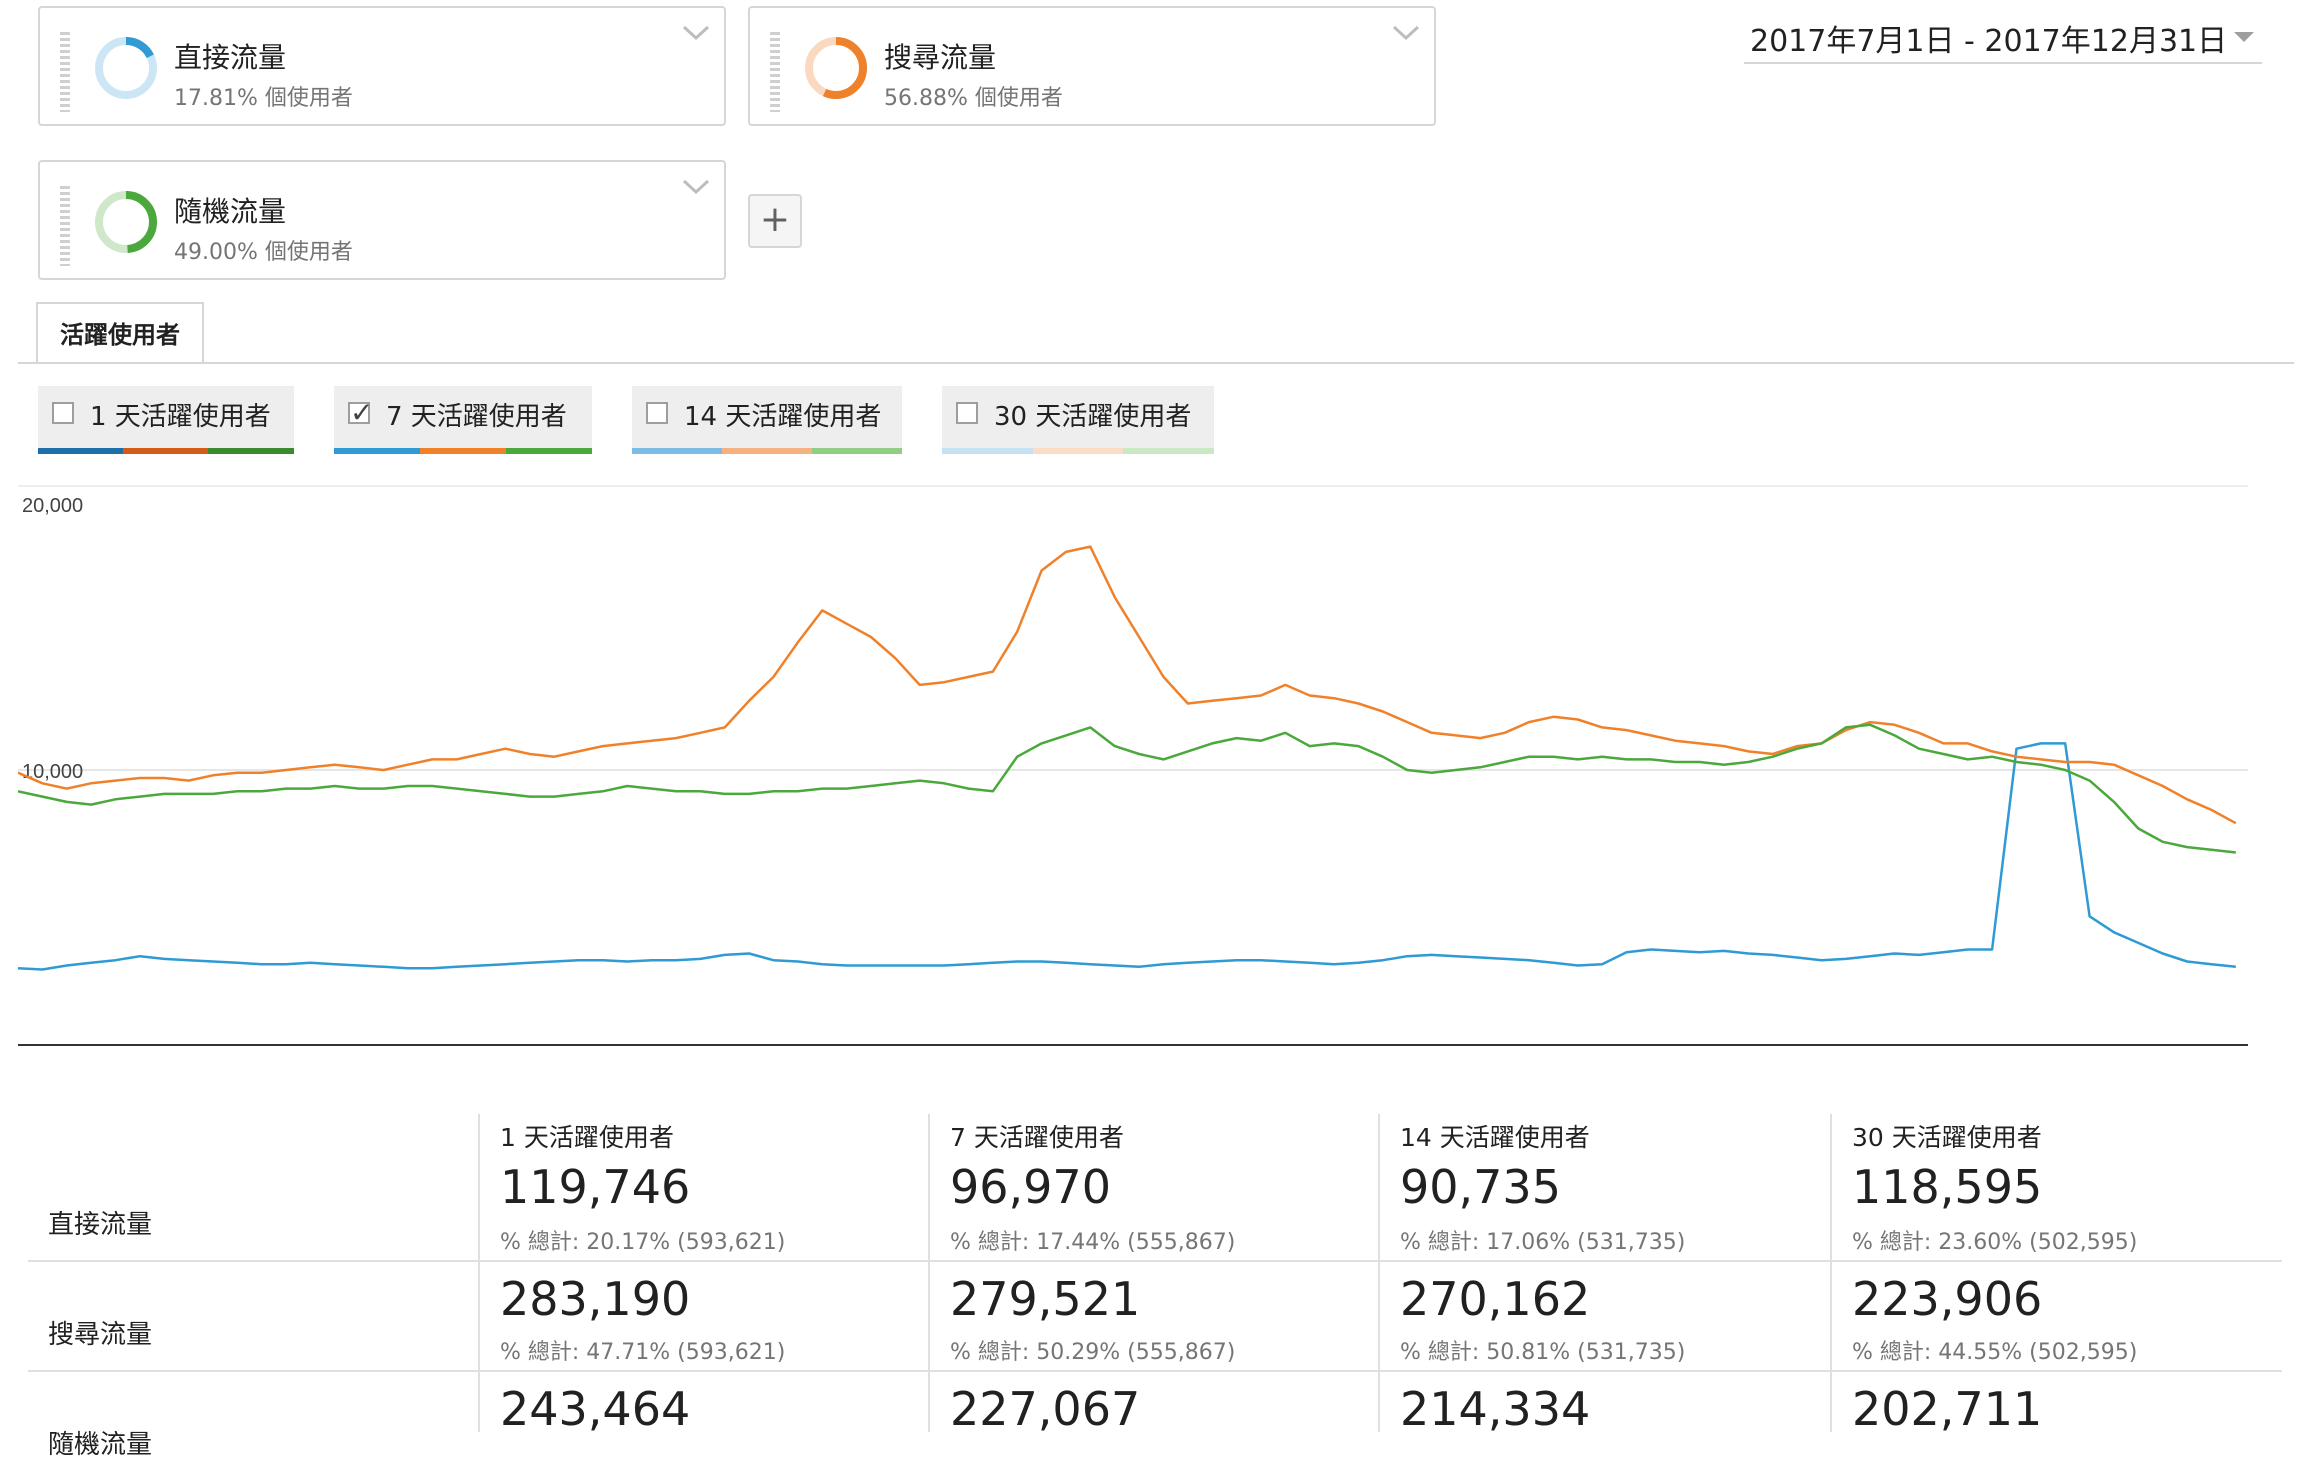  What do you see at coordinates (643, 1352) in the screenshot?
I see `cell-total: % 總計: 47.71% (593,621)` at bounding box center [643, 1352].